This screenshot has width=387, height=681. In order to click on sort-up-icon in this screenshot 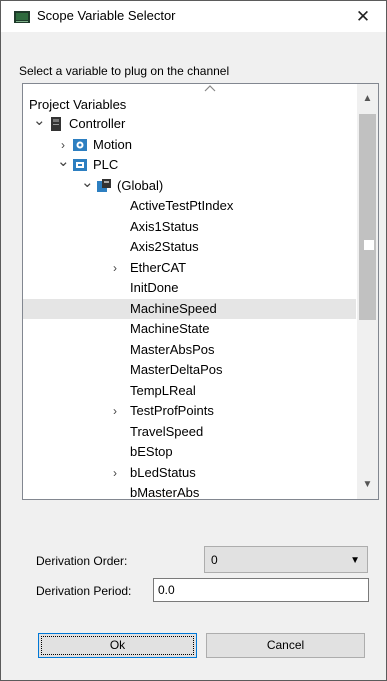, I will do `click(210, 88)`.